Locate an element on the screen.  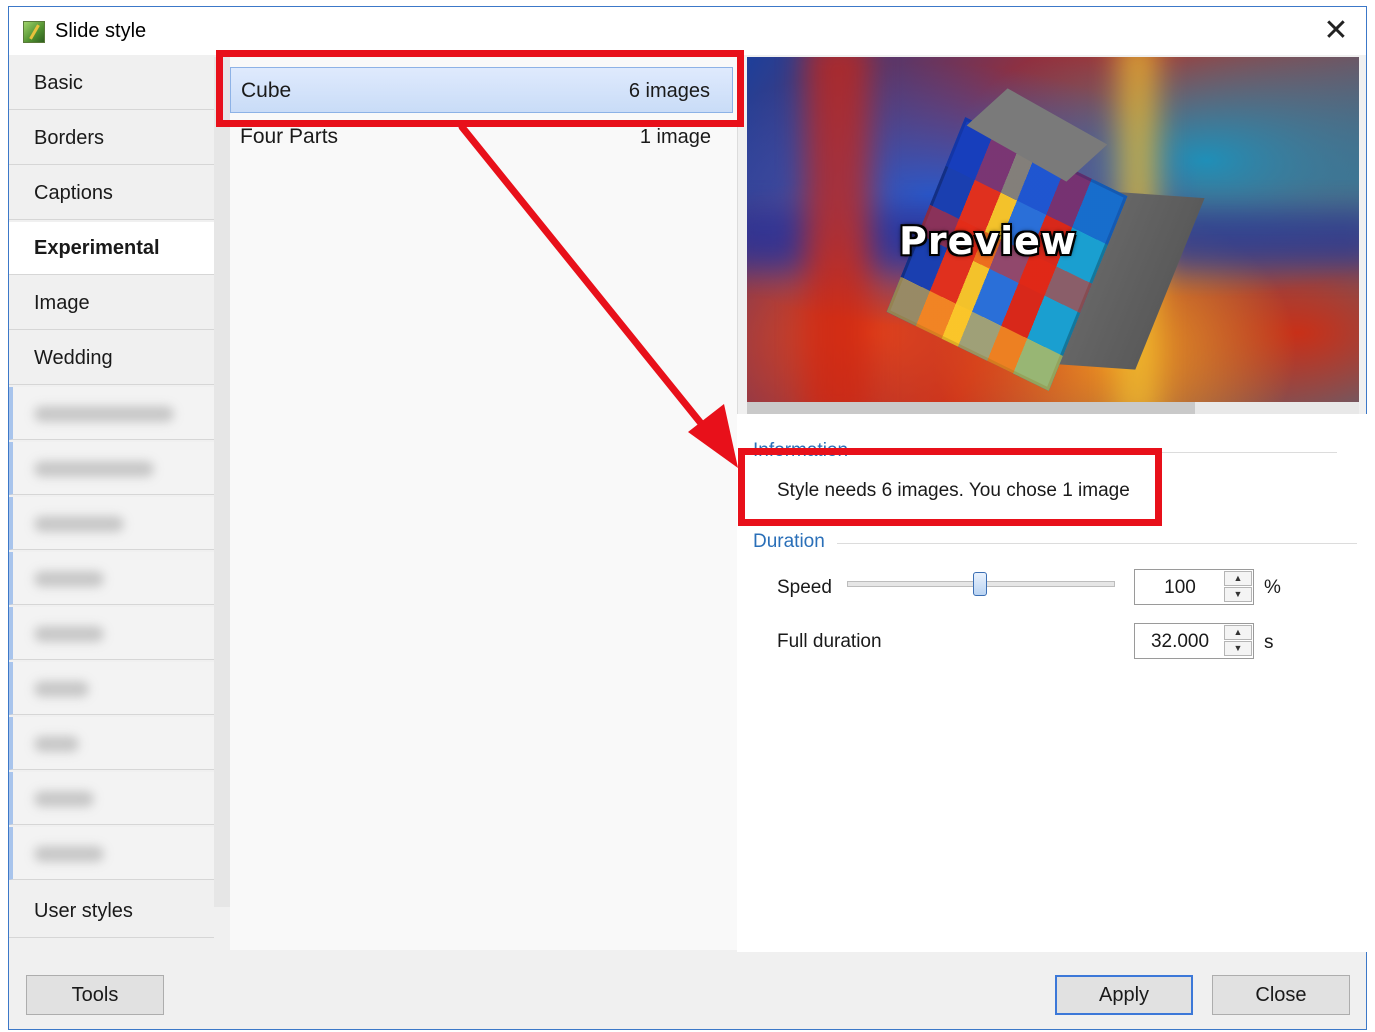
speed-stepper: ▲ ▼ is located at coordinates (1238, 587).